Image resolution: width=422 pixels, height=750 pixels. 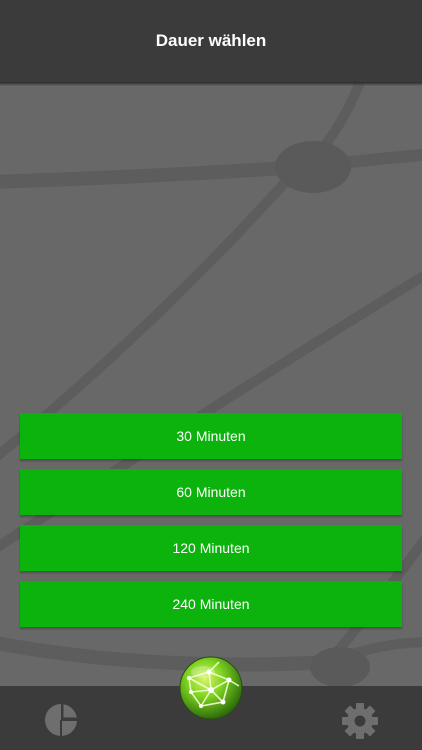 What do you see at coordinates (360, 721) in the screenshot?
I see `gear-icon` at bounding box center [360, 721].